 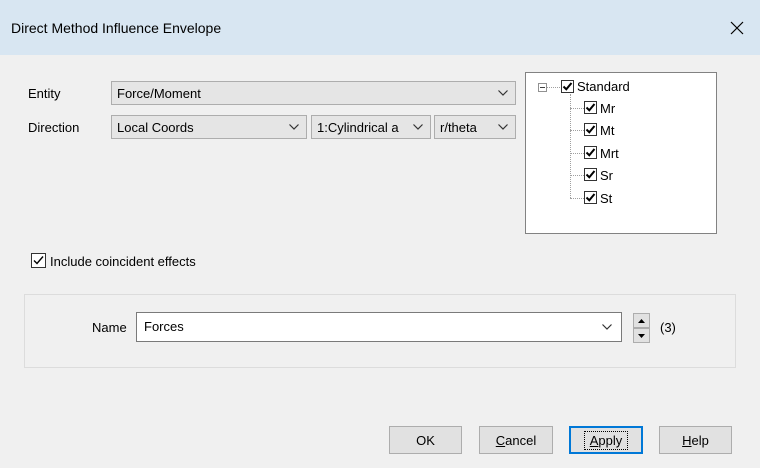 I want to click on component-value: r/theta, so click(x=458, y=127).